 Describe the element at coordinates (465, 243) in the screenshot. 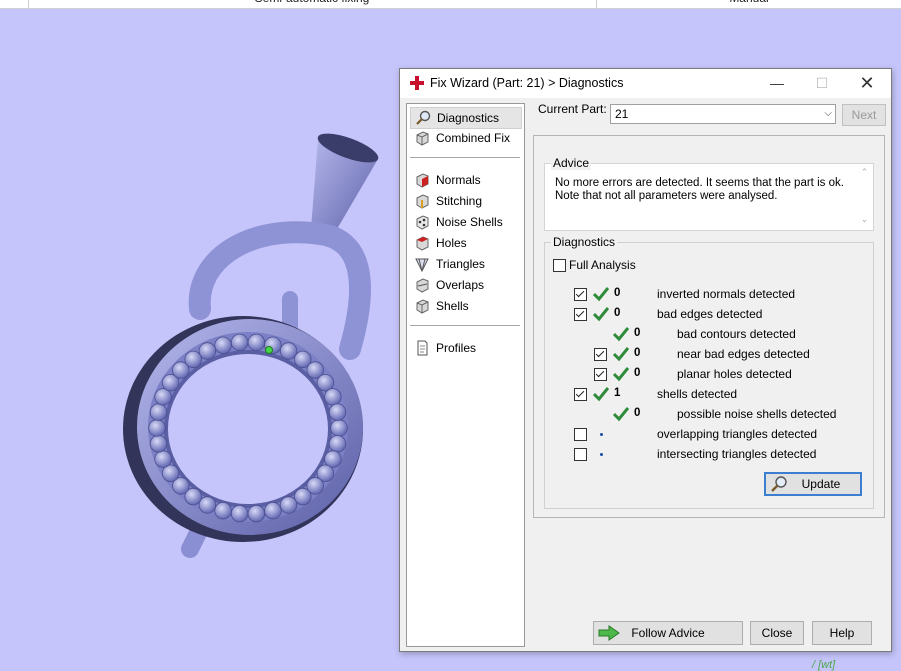

I see `nav-item-holes: Holes` at that location.